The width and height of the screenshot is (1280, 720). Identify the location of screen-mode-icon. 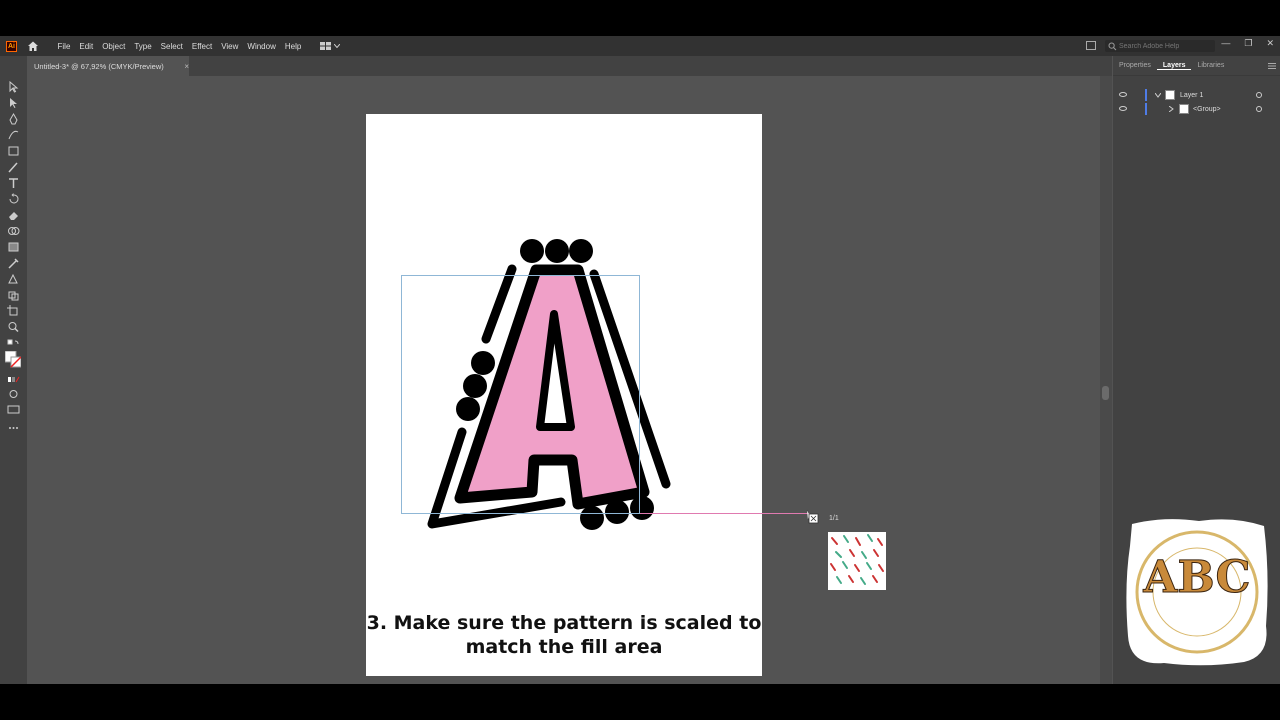
(13, 408).